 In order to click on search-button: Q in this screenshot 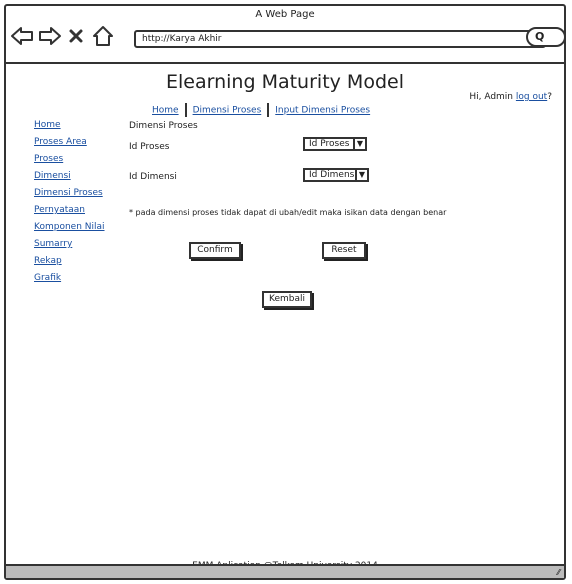, I will do `click(546, 37)`.